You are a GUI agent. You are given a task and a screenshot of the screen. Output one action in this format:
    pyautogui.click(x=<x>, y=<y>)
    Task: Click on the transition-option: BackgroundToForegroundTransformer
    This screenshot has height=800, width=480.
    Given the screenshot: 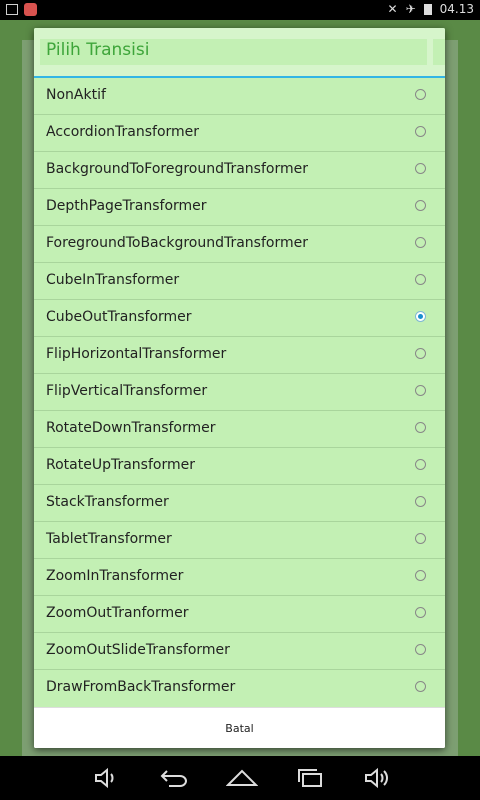 What is the action you would take?
    pyautogui.click(x=239, y=170)
    